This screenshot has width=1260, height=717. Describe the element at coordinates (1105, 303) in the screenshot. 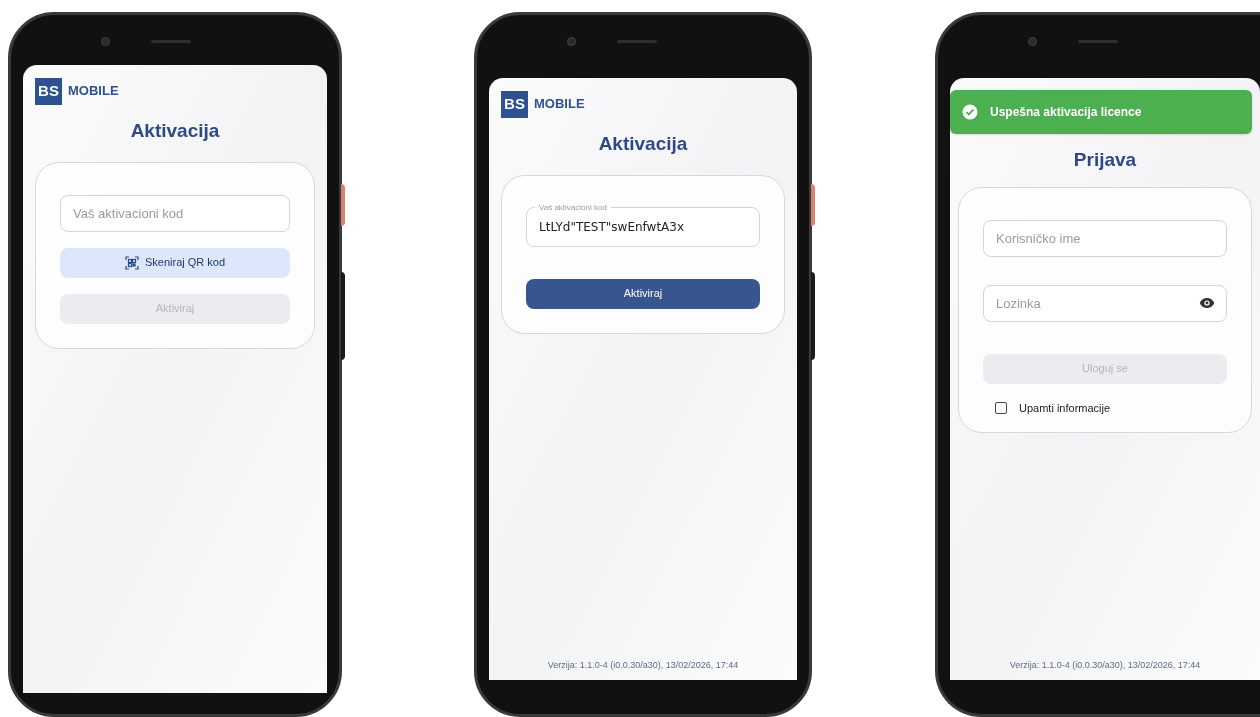

I see `input-field: Lozinka` at that location.